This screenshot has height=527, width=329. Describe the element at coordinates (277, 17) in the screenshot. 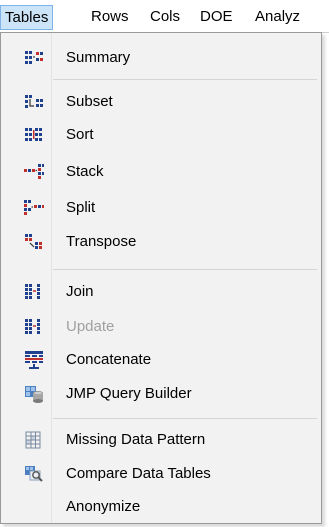

I see `menu-analyze: Analyz` at that location.